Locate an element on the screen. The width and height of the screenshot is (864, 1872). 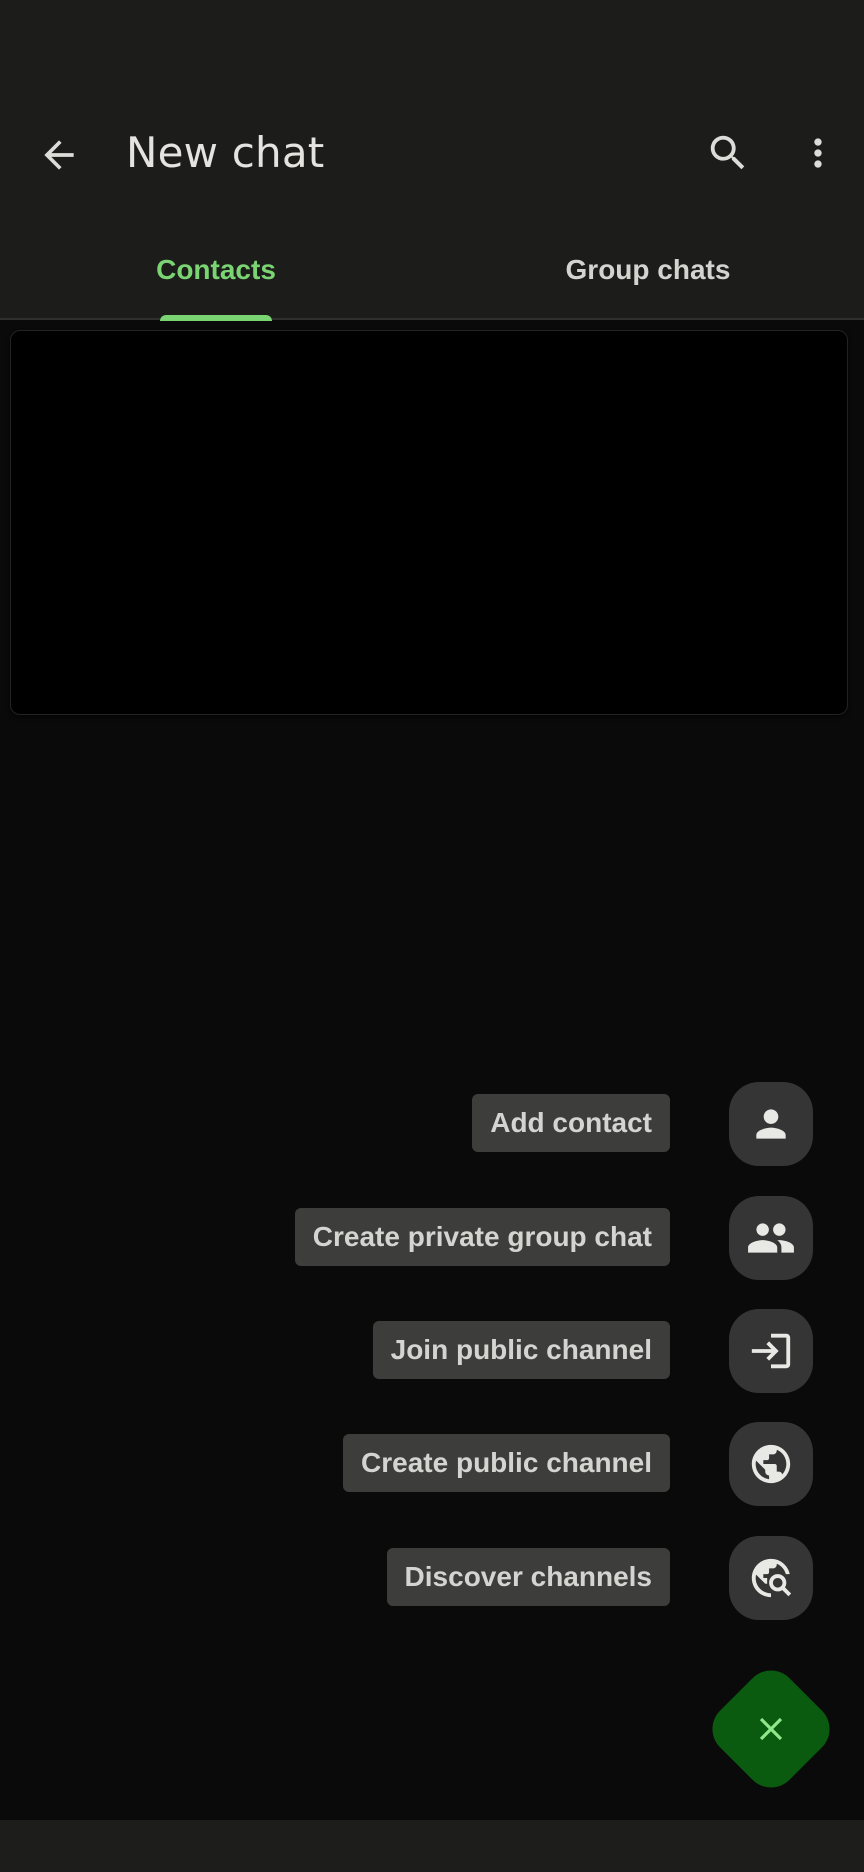
app-bar: New chat is located at coordinates (432, 155).